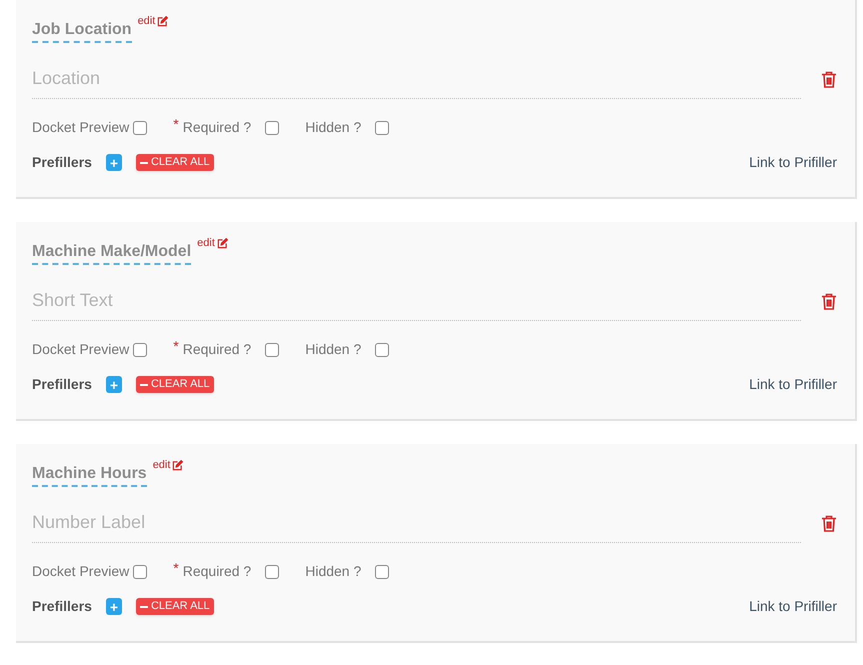  Describe the element at coordinates (416, 523) in the screenshot. I see `field-name-input: Number Label` at that location.